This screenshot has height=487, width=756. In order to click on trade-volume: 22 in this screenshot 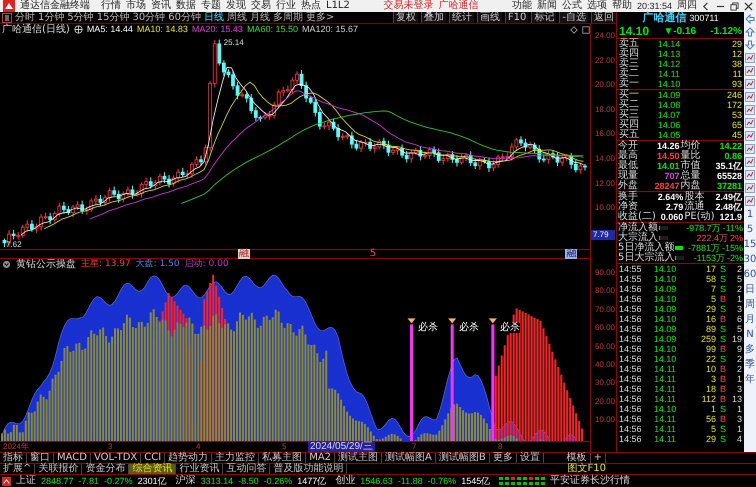, I will do `click(710, 359)`.